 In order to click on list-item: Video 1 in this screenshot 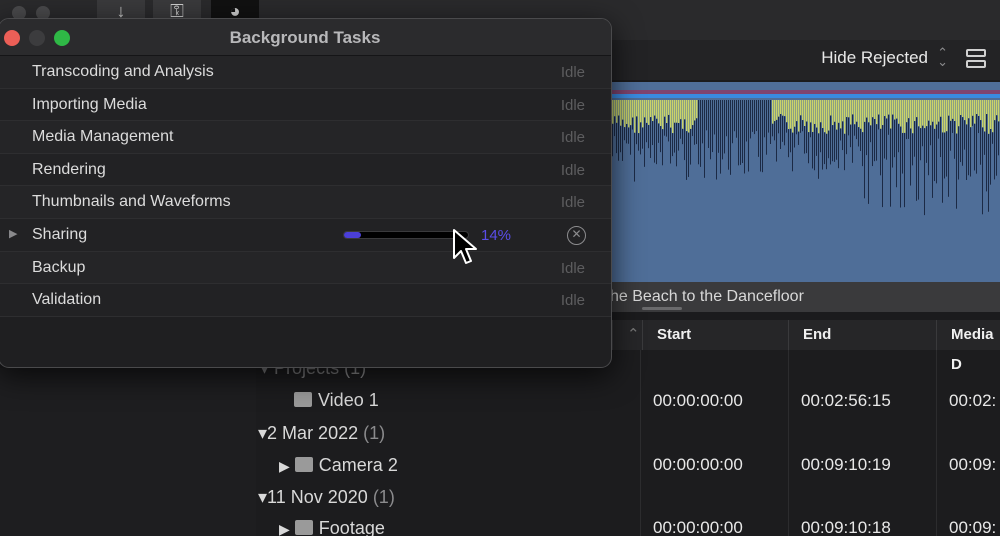, I will do `click(336, 400)`.